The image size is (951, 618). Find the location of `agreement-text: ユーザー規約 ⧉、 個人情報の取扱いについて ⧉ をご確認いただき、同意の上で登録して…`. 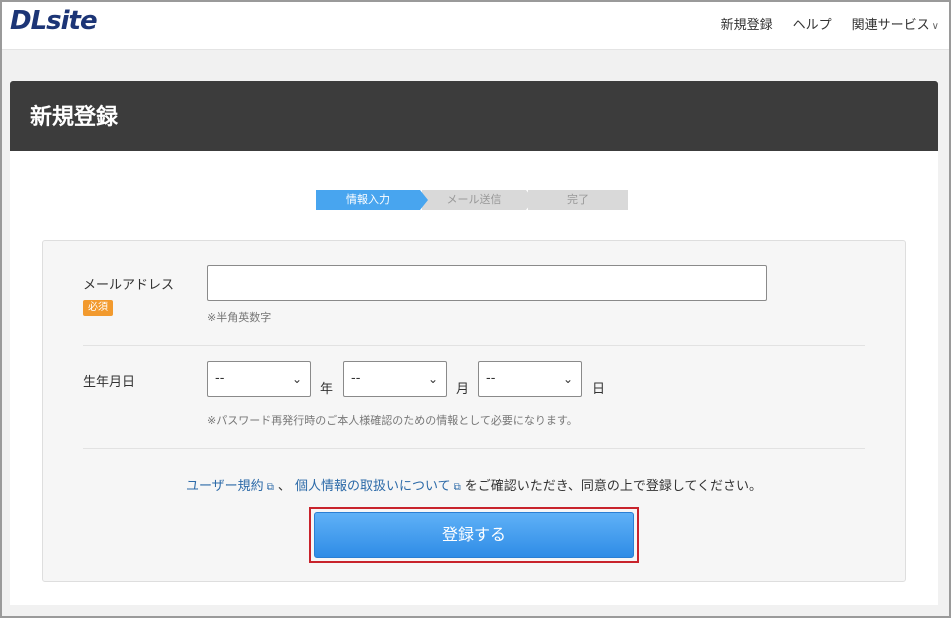

agreement-text: ユーザー規約 ⧉、 個人情報の取扱いについて ⧉ をご確認いただき、同意の上で登録して… is located at coordinates (474, 486).